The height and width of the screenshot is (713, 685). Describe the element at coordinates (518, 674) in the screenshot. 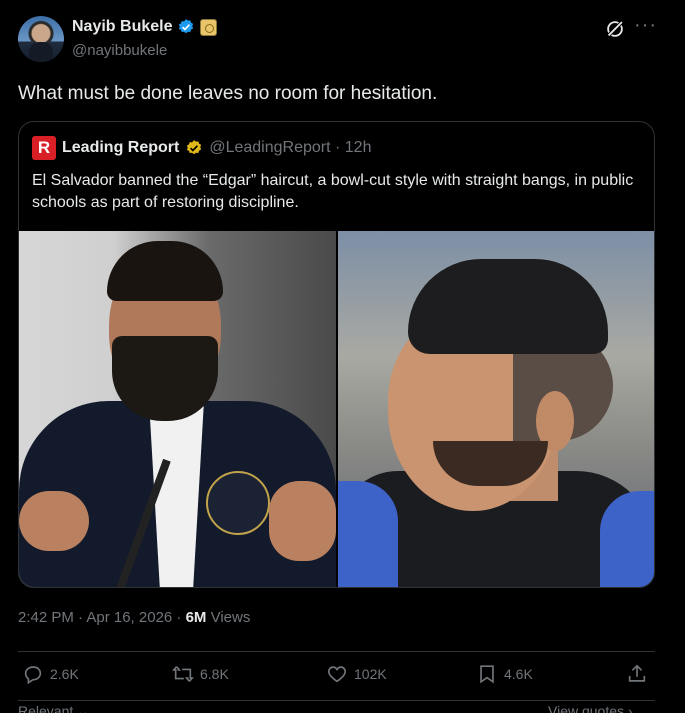

I see `bookmark-count: 4.6K` at that location.